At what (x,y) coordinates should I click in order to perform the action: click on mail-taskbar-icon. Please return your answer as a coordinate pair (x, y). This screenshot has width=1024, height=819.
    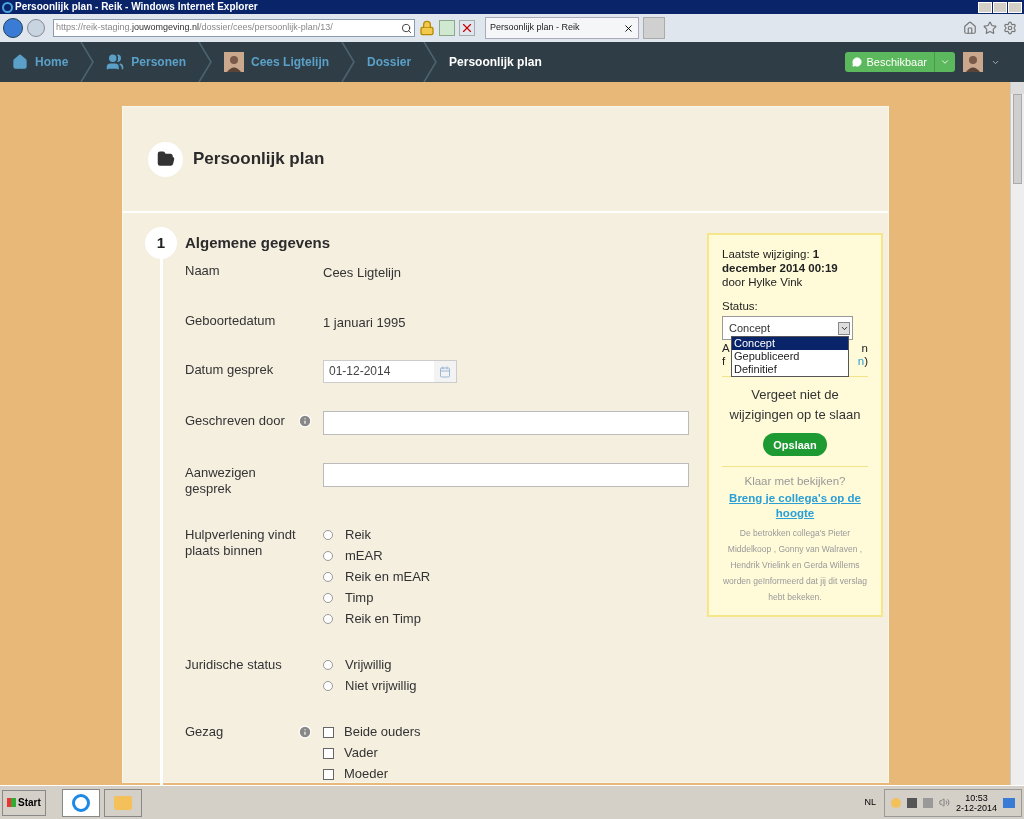
    Looking at the image, I should click on (122, 802).